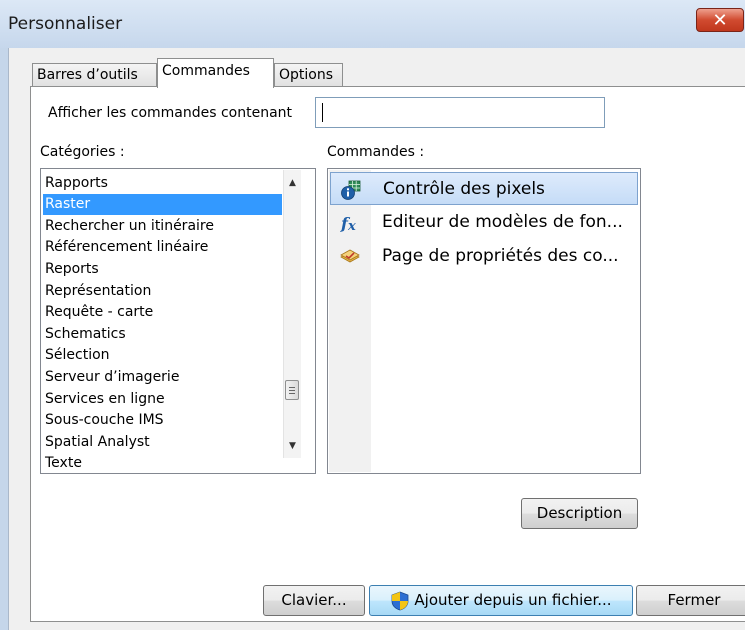 This screenshot has height=630, width=745. What do you see at coordinates (464, 189) in the screenshot?
I see `command-label: Contrôle des pixels` at bounding box center [464, 189].